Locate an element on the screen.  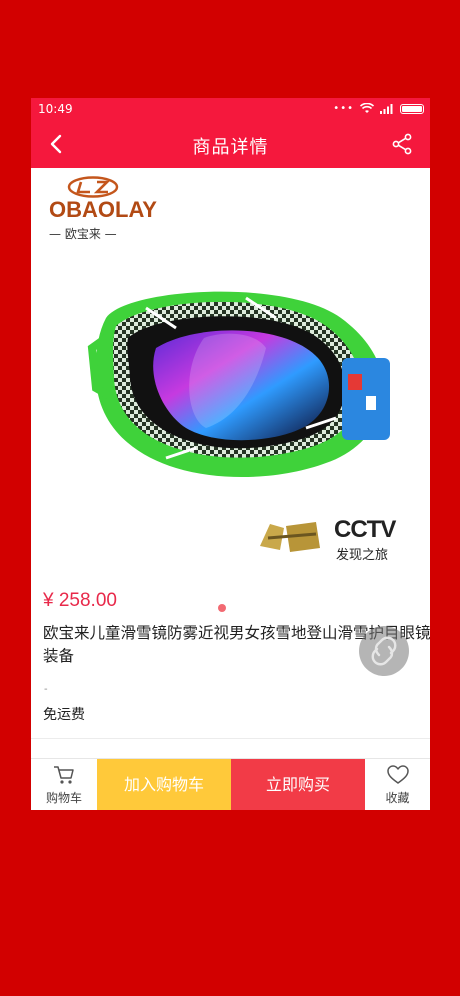
divider is located at coordinates (230, 738).